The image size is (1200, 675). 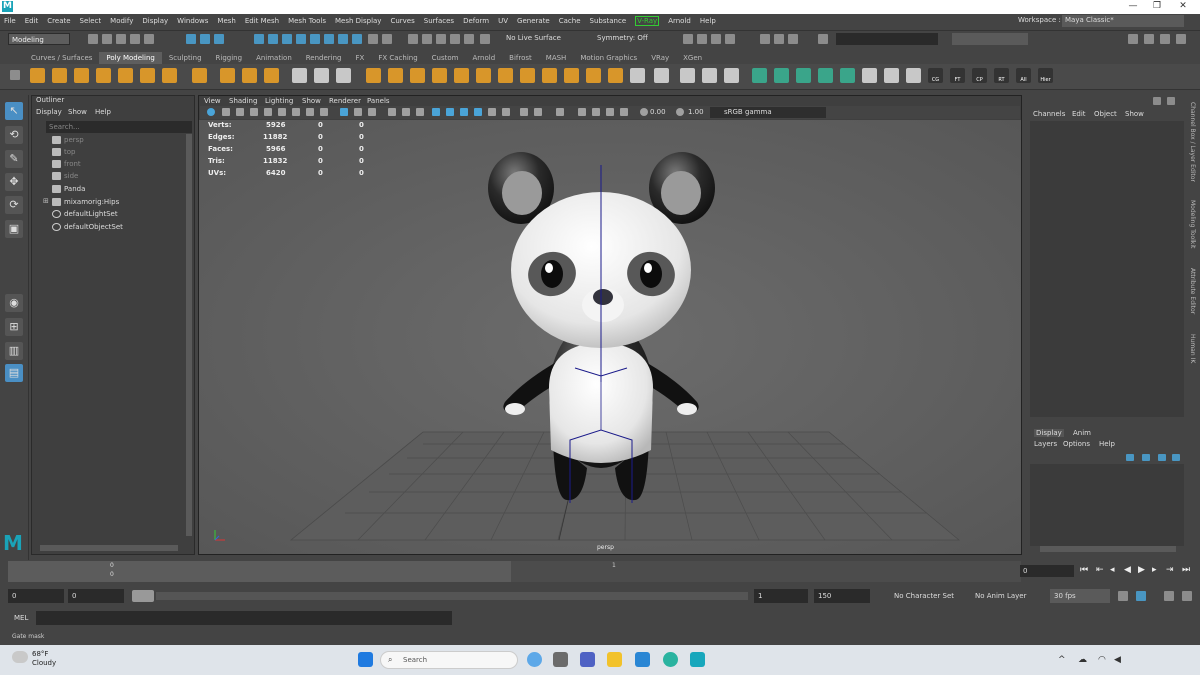 I want to click on triangulate-icon, so click(x=637, y=75).